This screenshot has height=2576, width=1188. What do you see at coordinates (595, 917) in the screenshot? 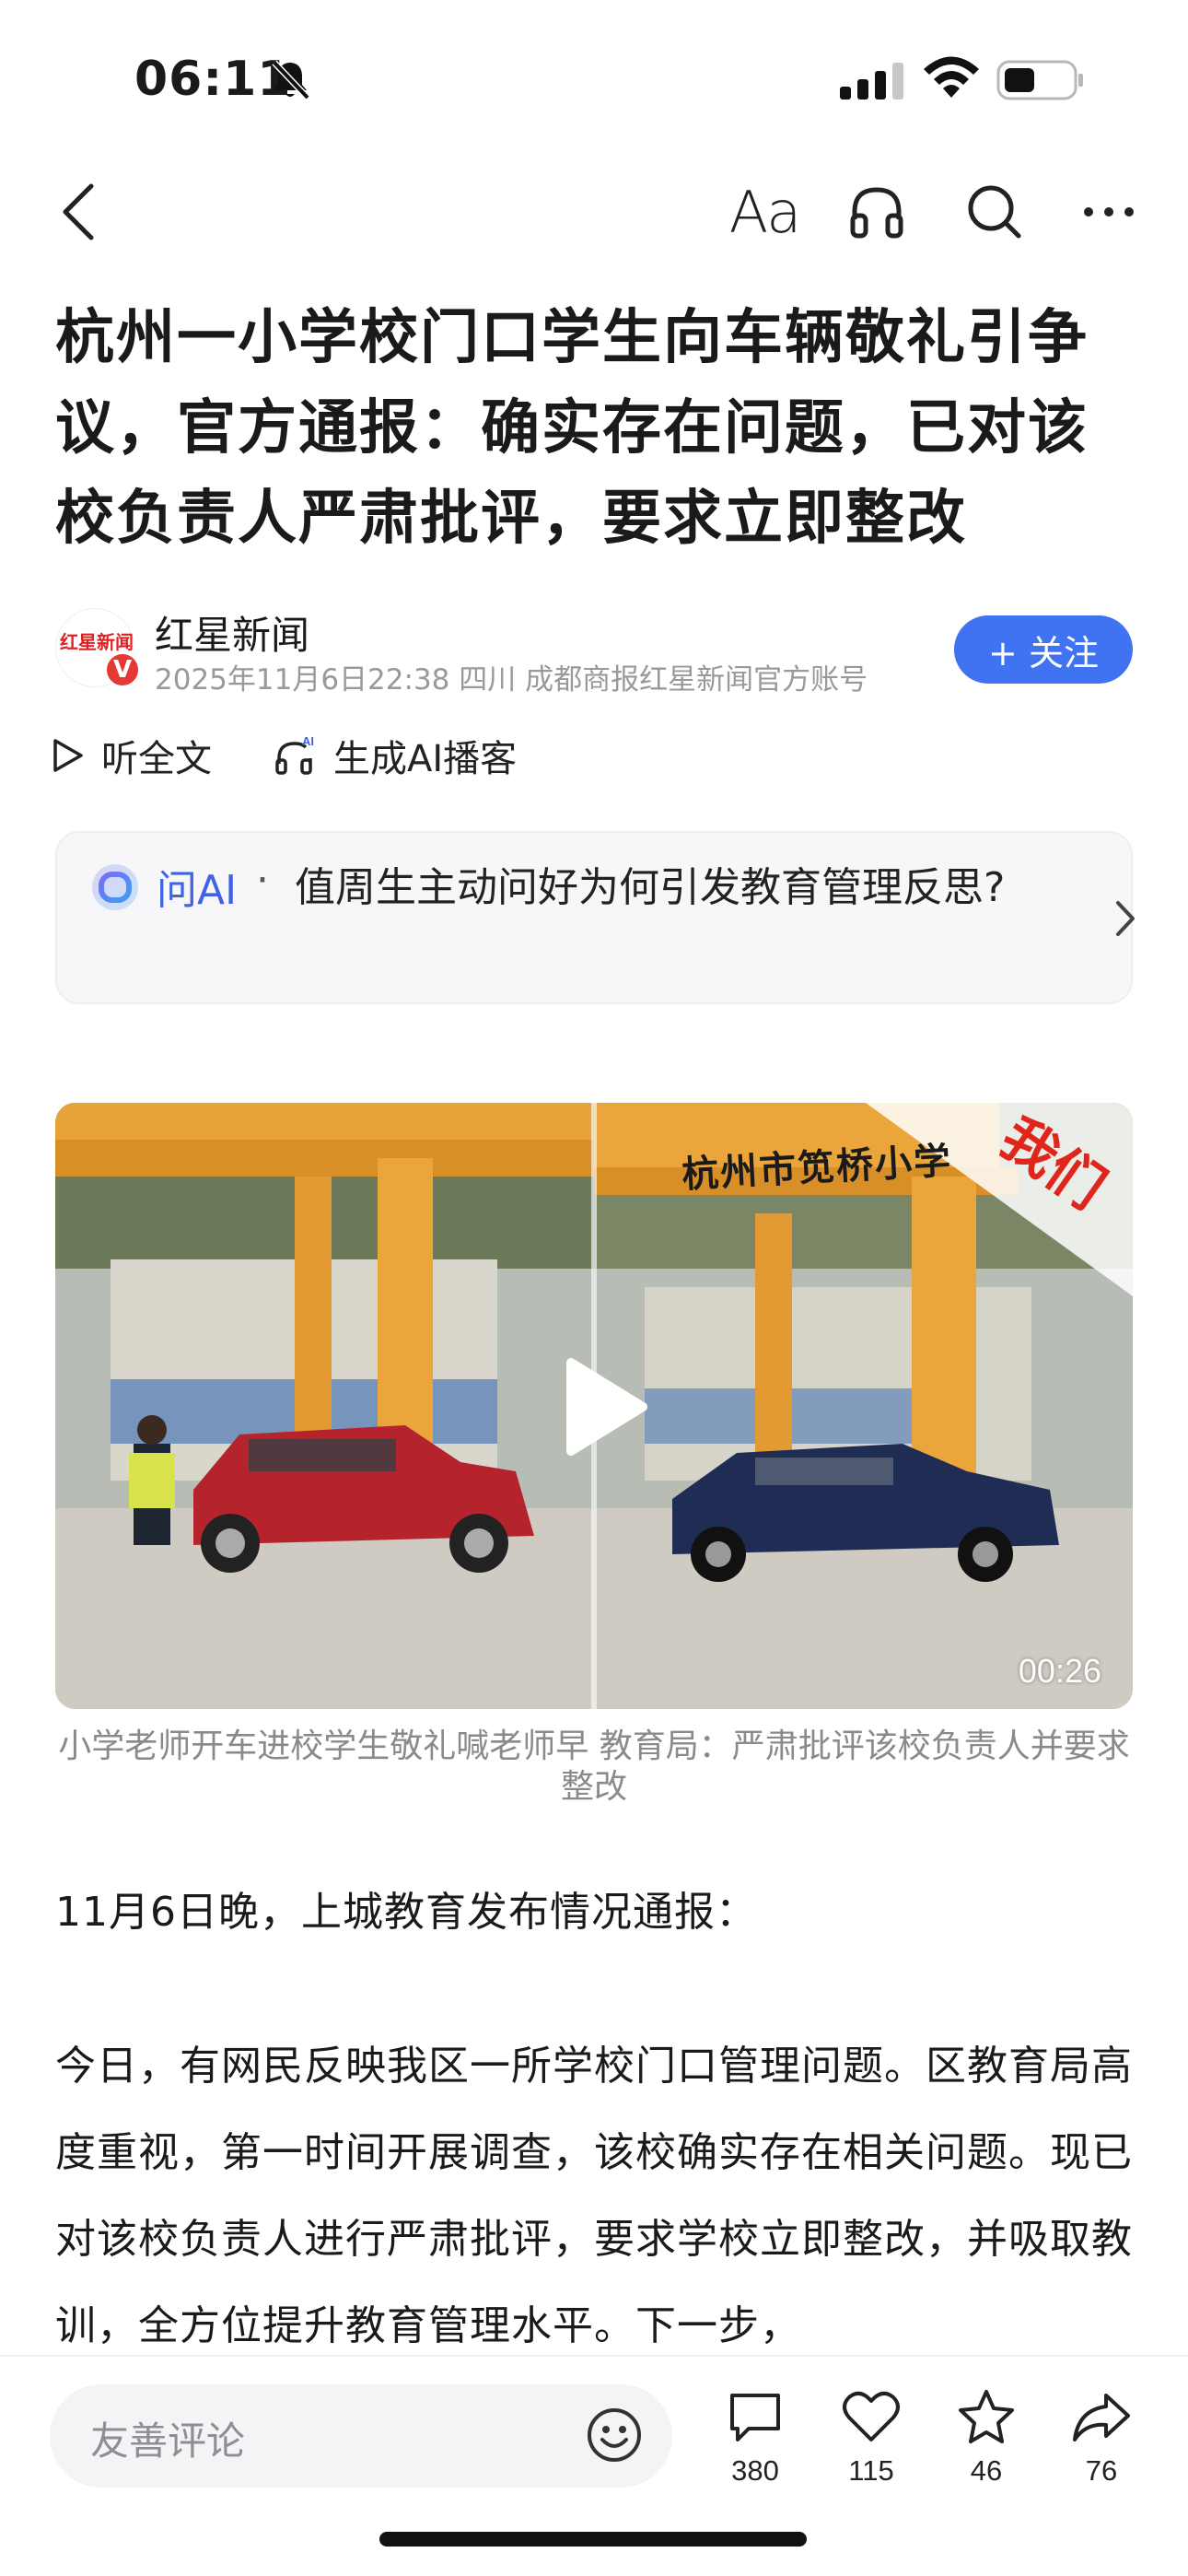
I see `ask-ai-card: 值周生主动问好为何引发教育管理反思? 问AI ·` at bounding box center [595, 917].